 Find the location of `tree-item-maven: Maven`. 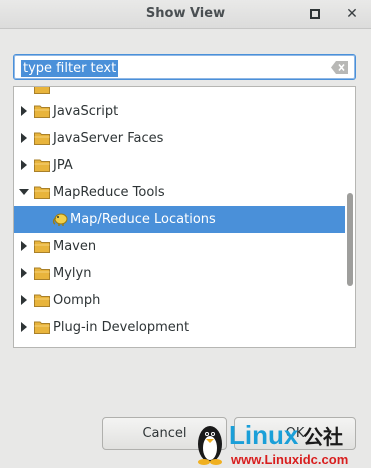

tree-item-maven: Maven is located at coordinates (179, 246).